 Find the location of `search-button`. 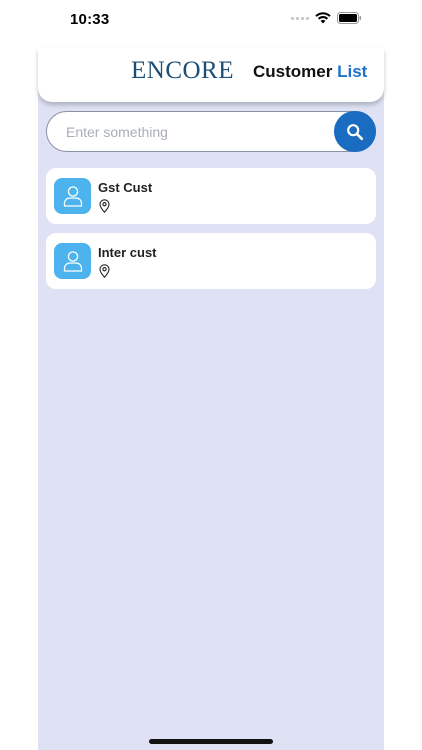

search-button is located at coordinates (355, 131).